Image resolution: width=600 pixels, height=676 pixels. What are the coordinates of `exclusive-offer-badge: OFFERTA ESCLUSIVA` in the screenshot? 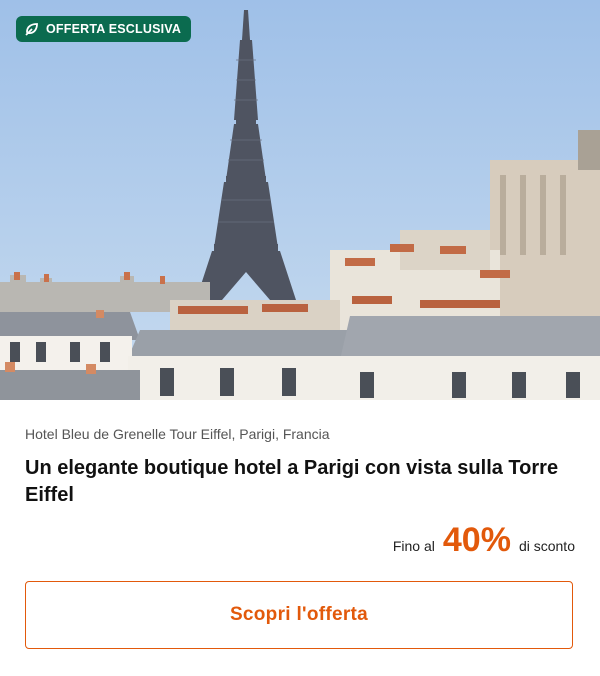 It's located at (104, 29).